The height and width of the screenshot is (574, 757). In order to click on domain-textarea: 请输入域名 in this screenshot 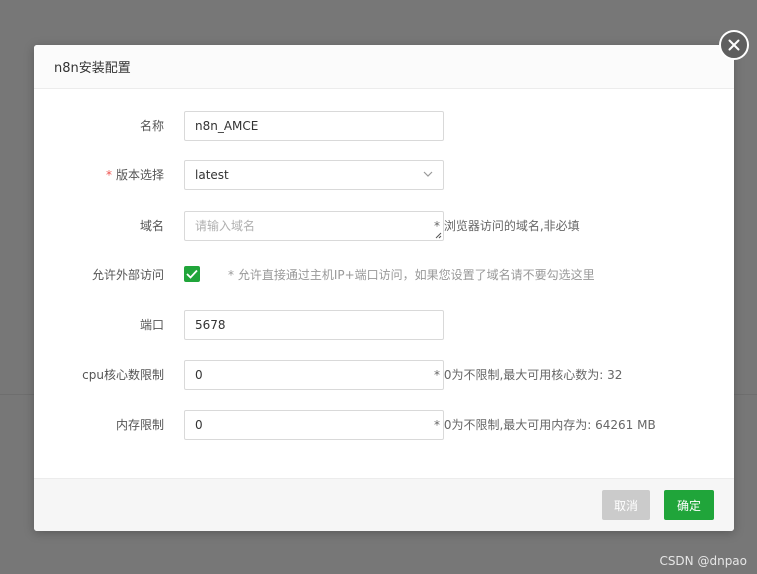, I will do `click(314, 226)`.